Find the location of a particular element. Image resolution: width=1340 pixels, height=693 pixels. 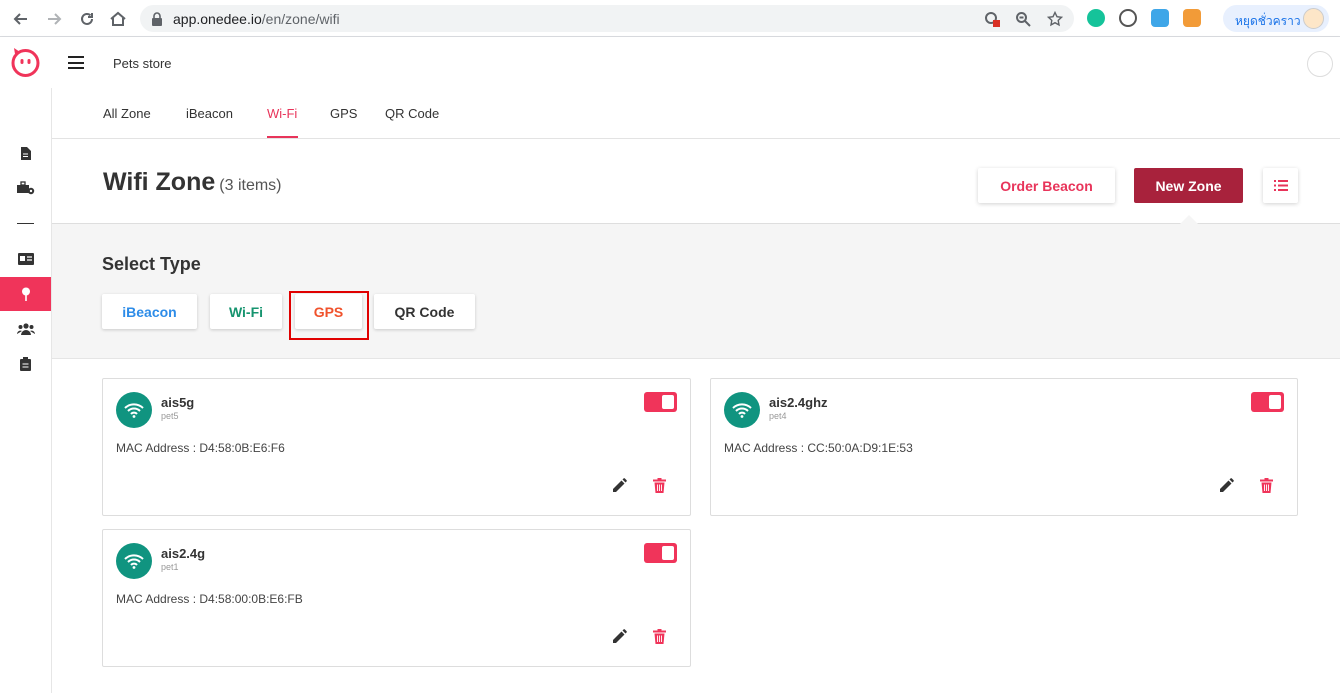

app-logo-icon is located at coordinates (25, 62).